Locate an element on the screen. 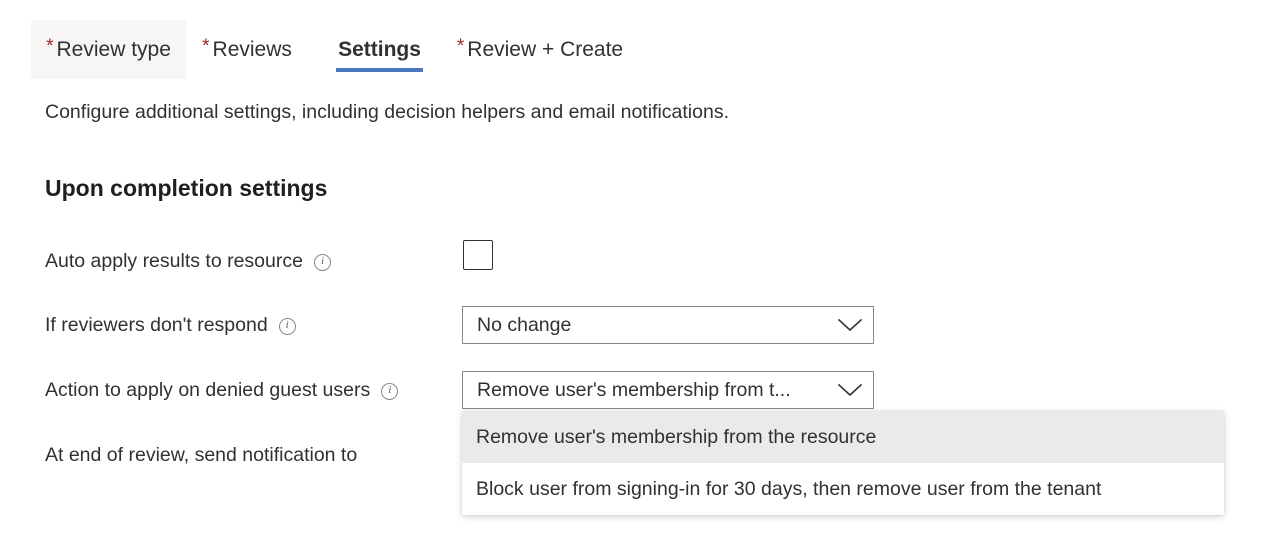  label-action-on-denied-guest-users: Action to apply on denied guest users i is located at coordinates (222, 390).